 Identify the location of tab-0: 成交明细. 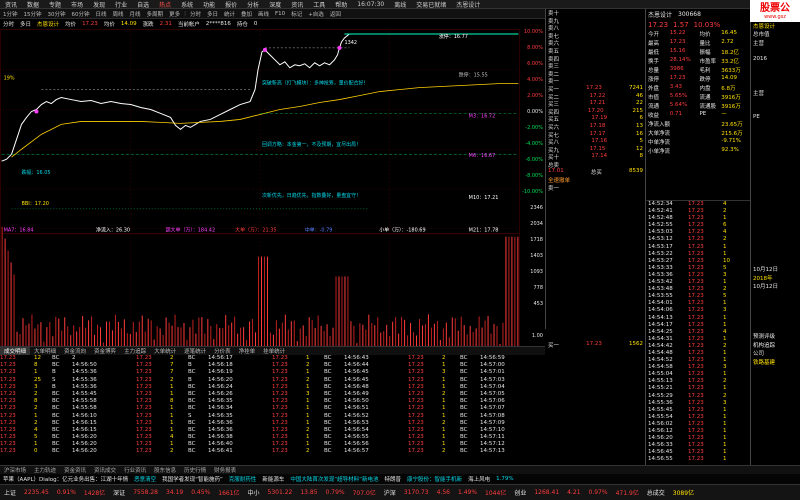
(15, 351).